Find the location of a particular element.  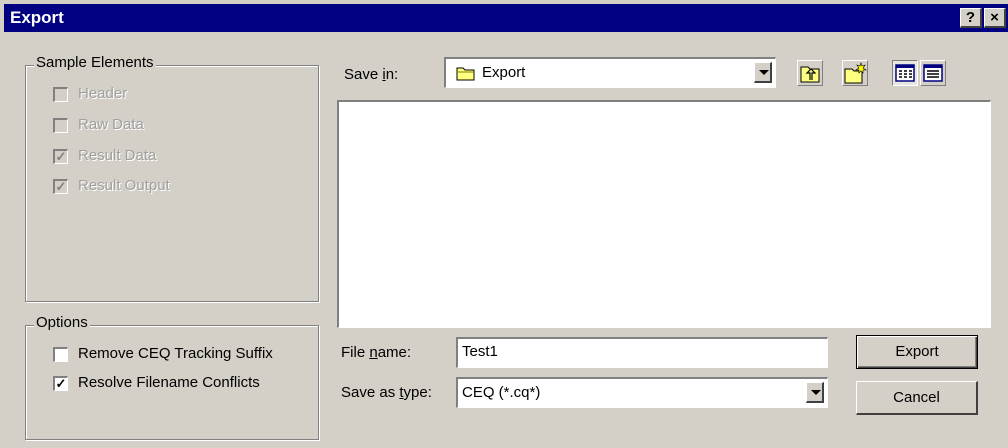

result-data-label: Result Data is located at coordinates (117, 155).